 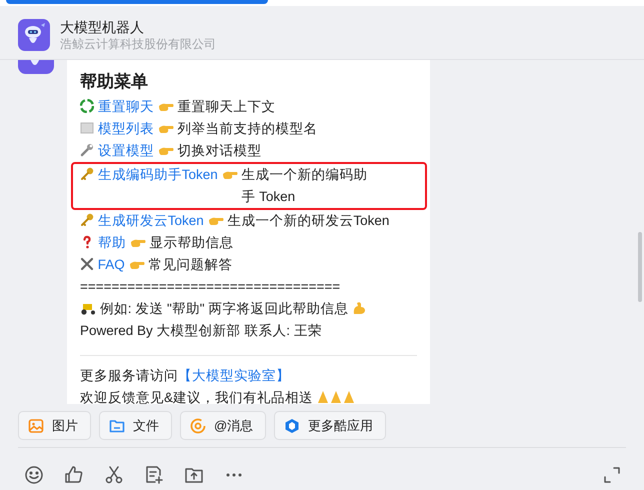 What do you see at coordinates (640, 267) in the screenshot?
I see `scrollbar` at bounding box center [640, 267].